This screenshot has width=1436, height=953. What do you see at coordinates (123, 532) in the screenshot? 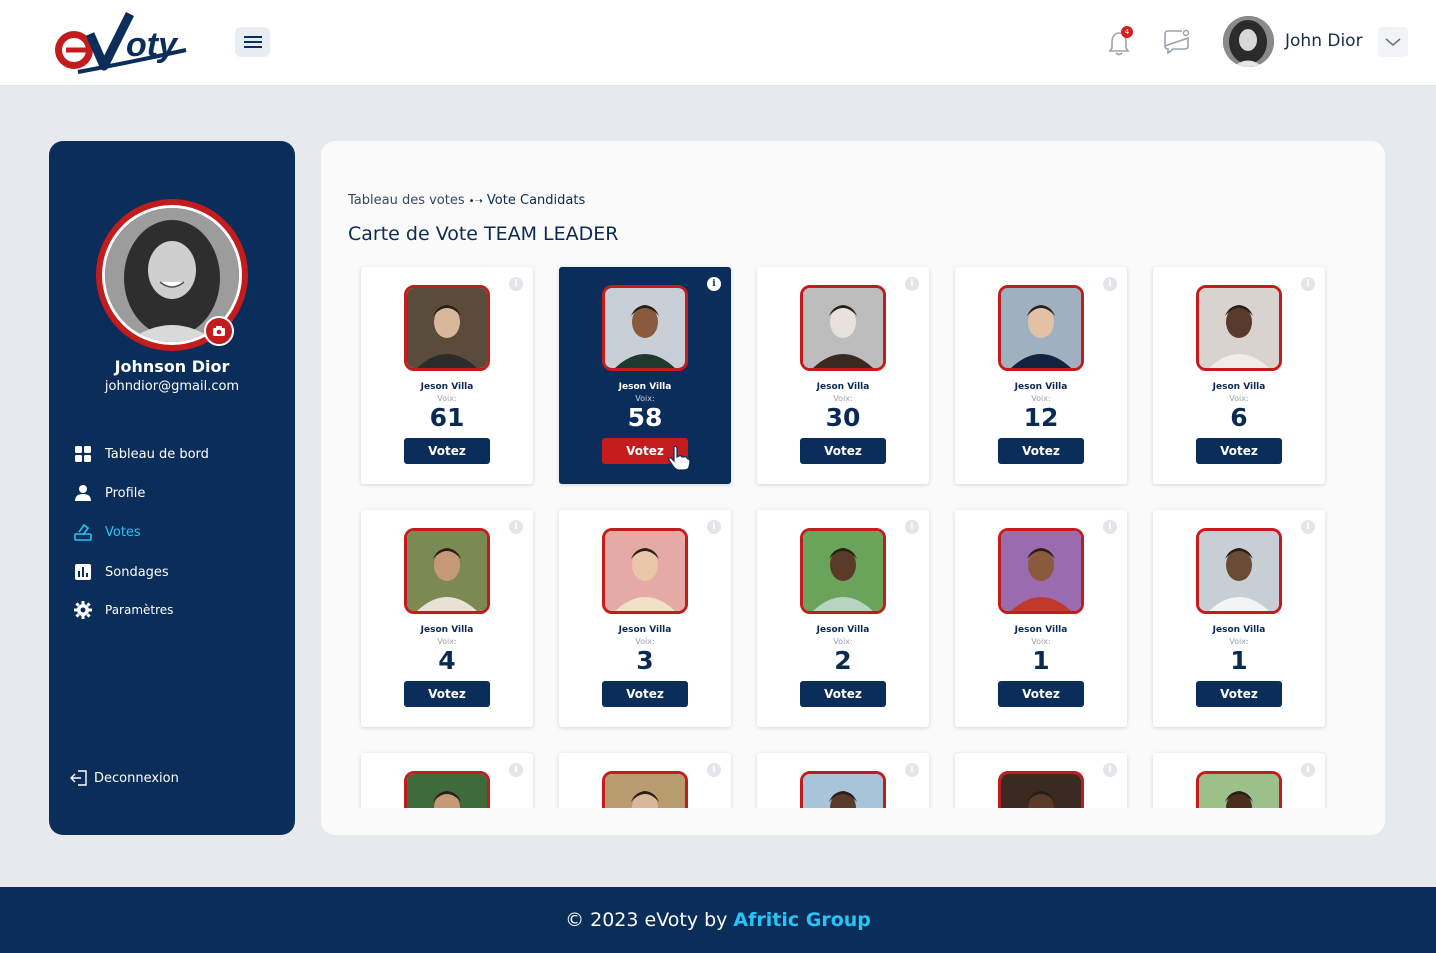
I see `nav-label: Votes` at bounding box center [123, 532].